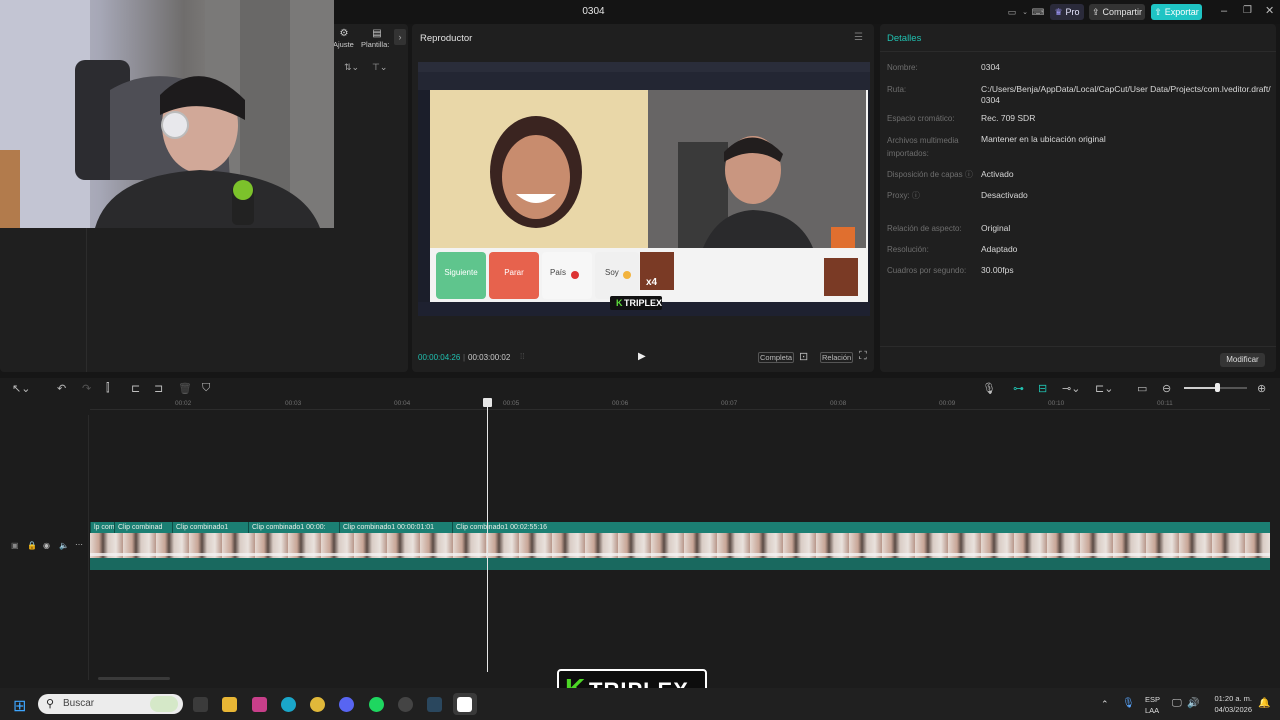 This screenshot has height=720, width=1280. I want to click on instagram-icon, so click(259, 704).